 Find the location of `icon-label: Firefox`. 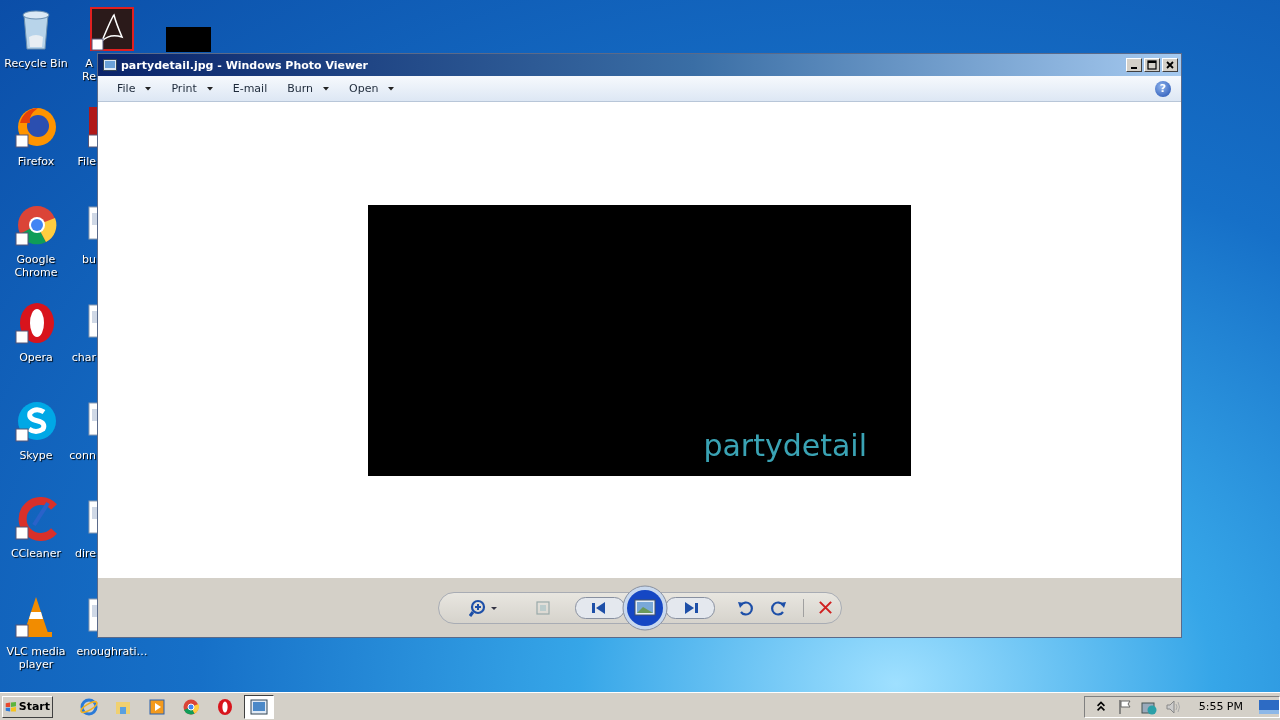

icon-label: Firefox is located at coordinates (36, 161).